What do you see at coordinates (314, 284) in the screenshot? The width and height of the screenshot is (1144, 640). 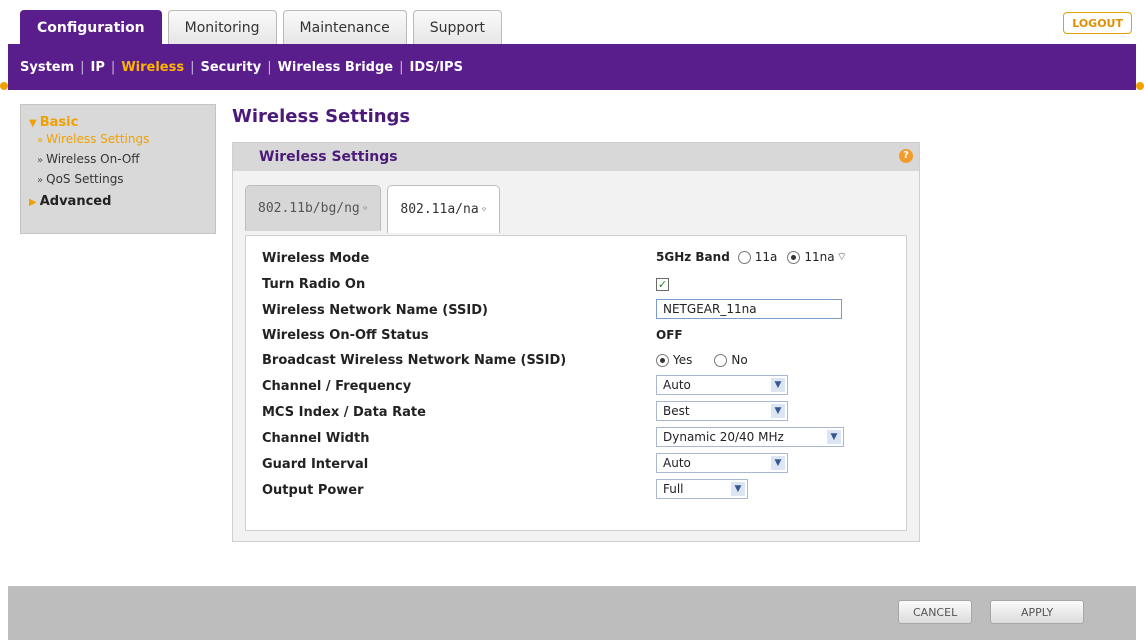 I see `radio-on-label: Turn Radio On` at bounding box center [314, 284].